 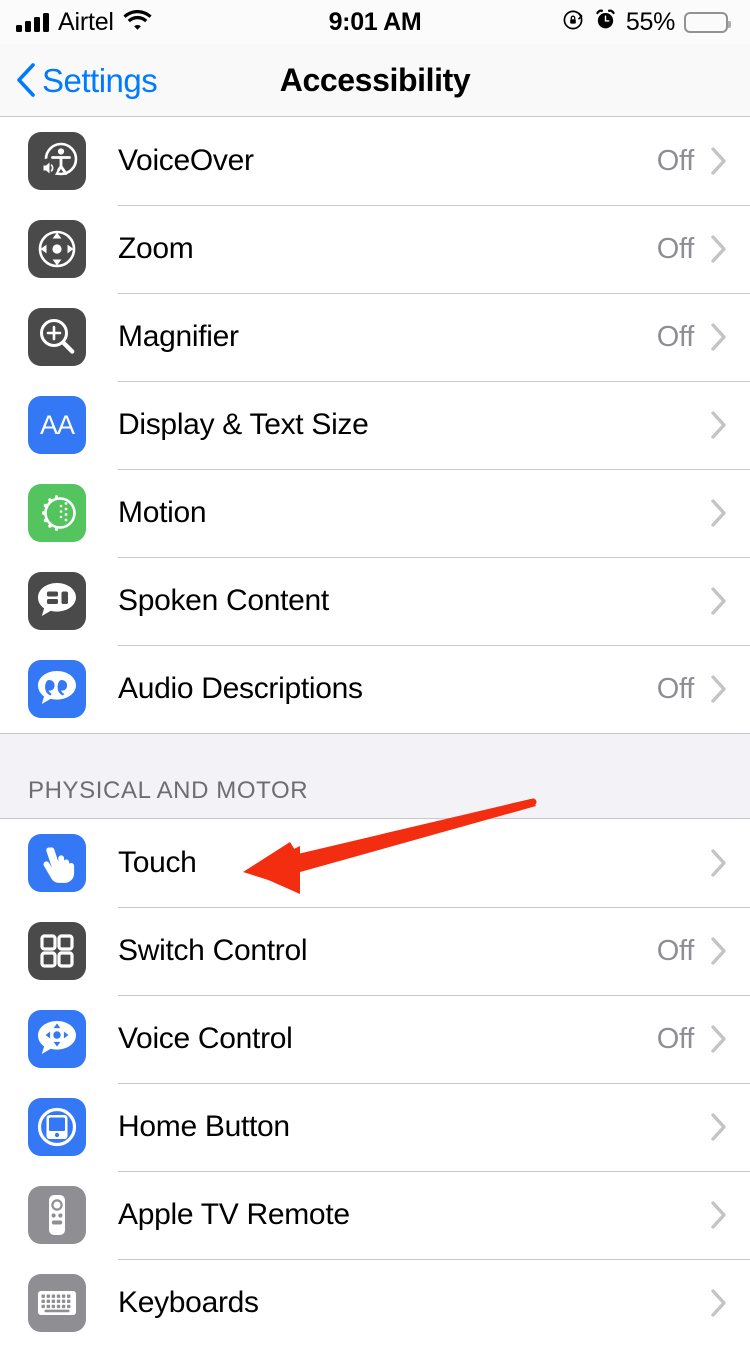 What do you see at coordinates (573, 22) in the screenshot?
I see `rotation-lock-icon` at bounding box center [573, 22].